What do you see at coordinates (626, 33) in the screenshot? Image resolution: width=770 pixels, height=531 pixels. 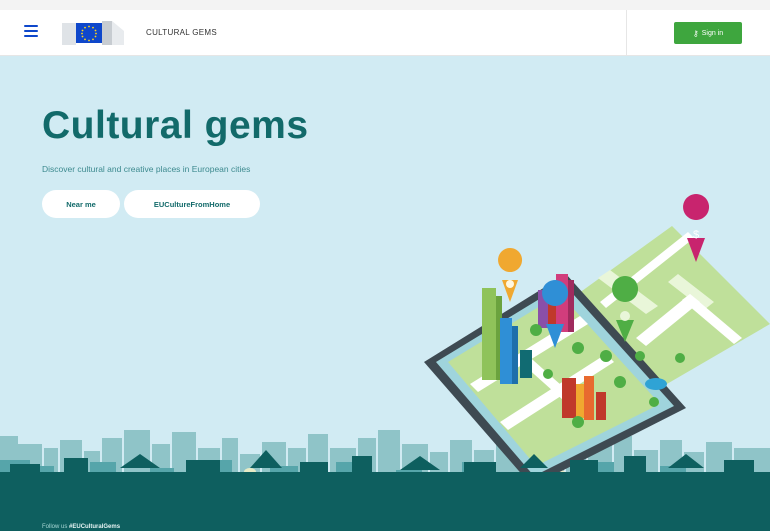 I see `header-divider` at bounding box center [626, 33].